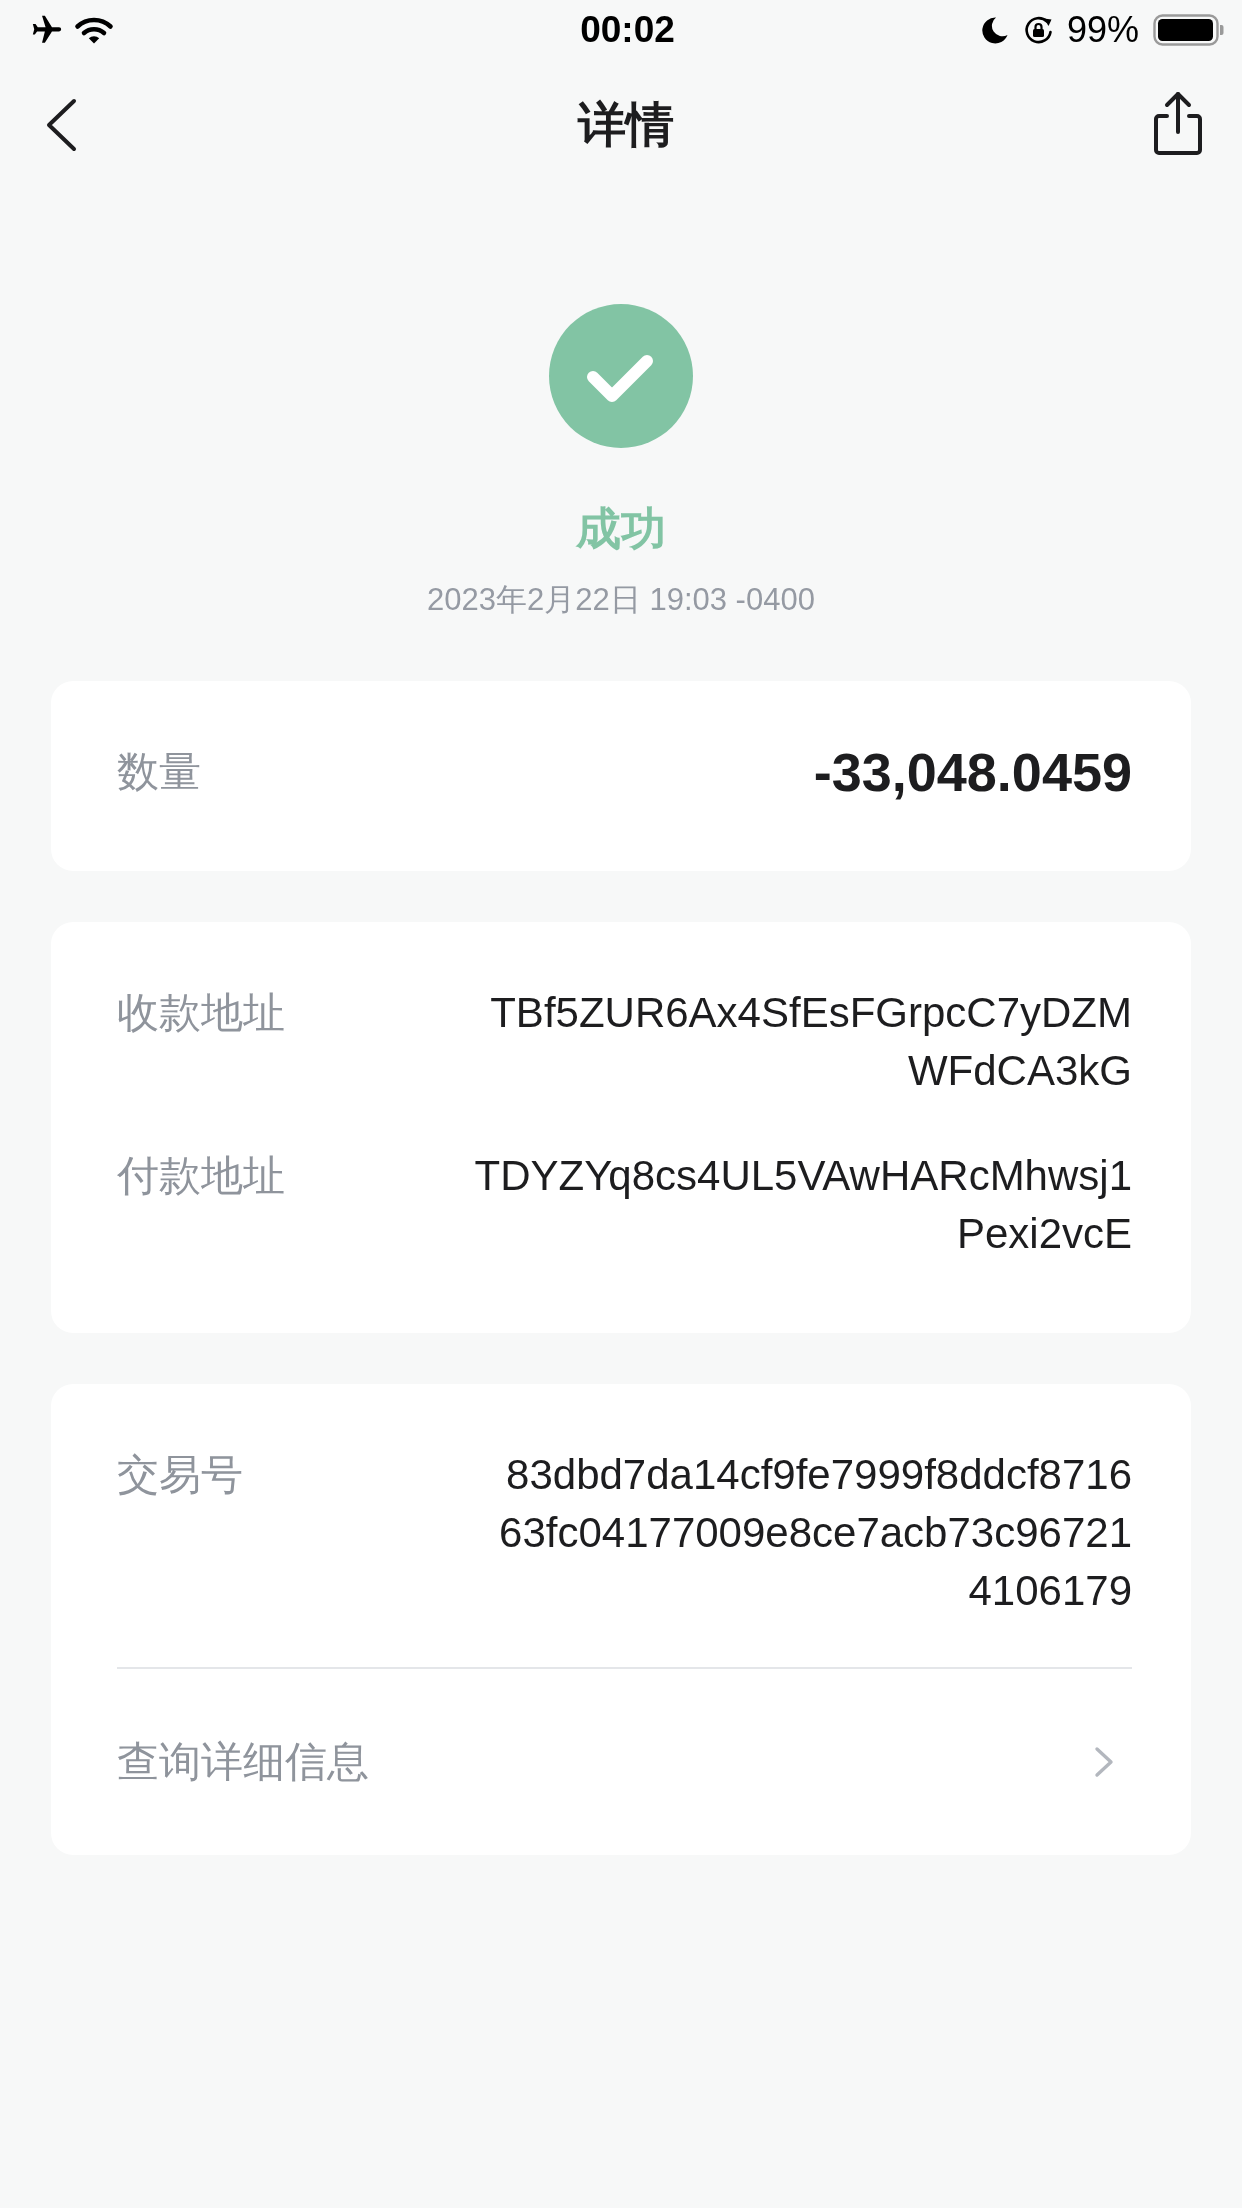  What do you see at coordinates (201, 1013) in the screenshot?
I see `field-label: 收款地址` at bounding box center [201, 1013].